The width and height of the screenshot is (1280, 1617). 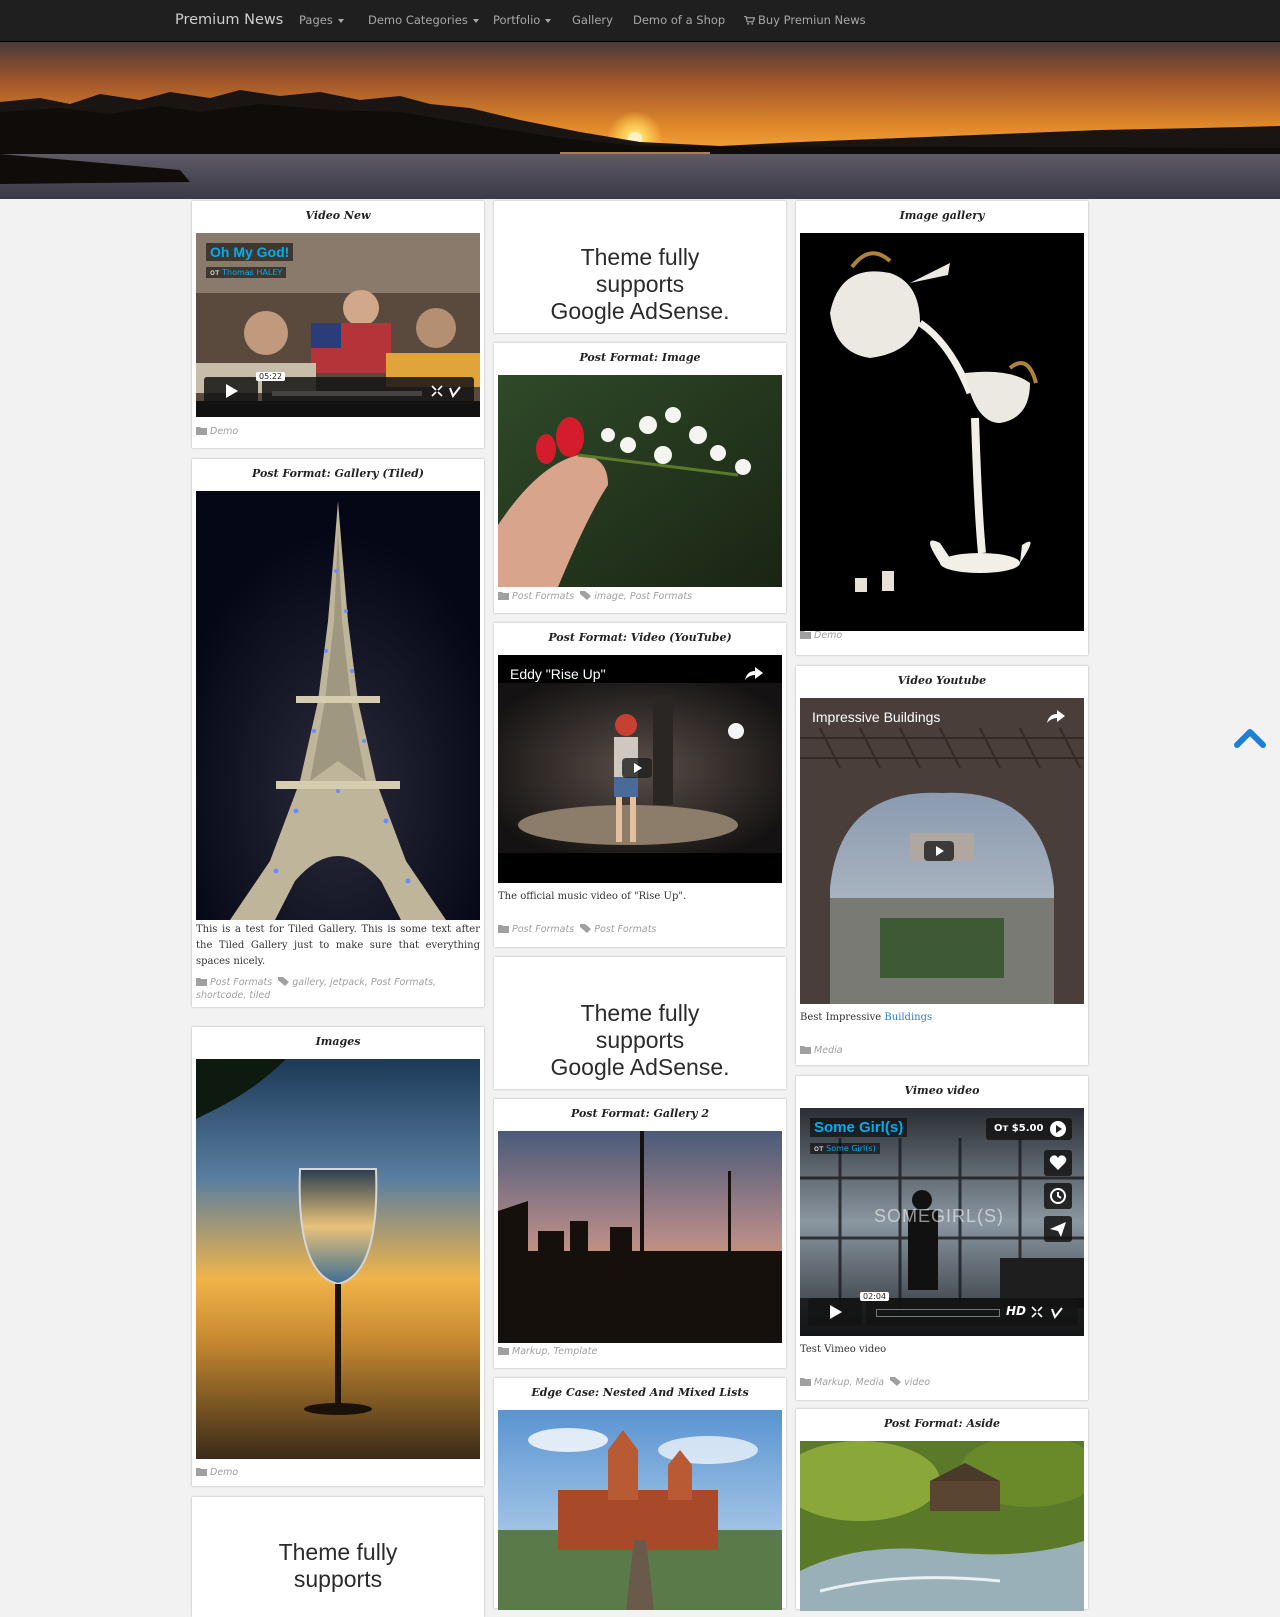 I want to click on buildings-link: Buildings, so click(x=908, y=1017).